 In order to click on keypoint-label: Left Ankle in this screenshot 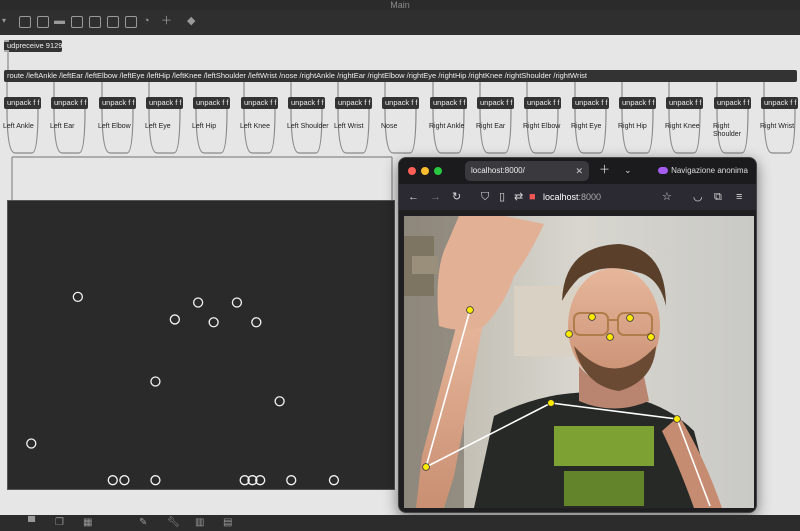, I will do `click(18, 126)`.